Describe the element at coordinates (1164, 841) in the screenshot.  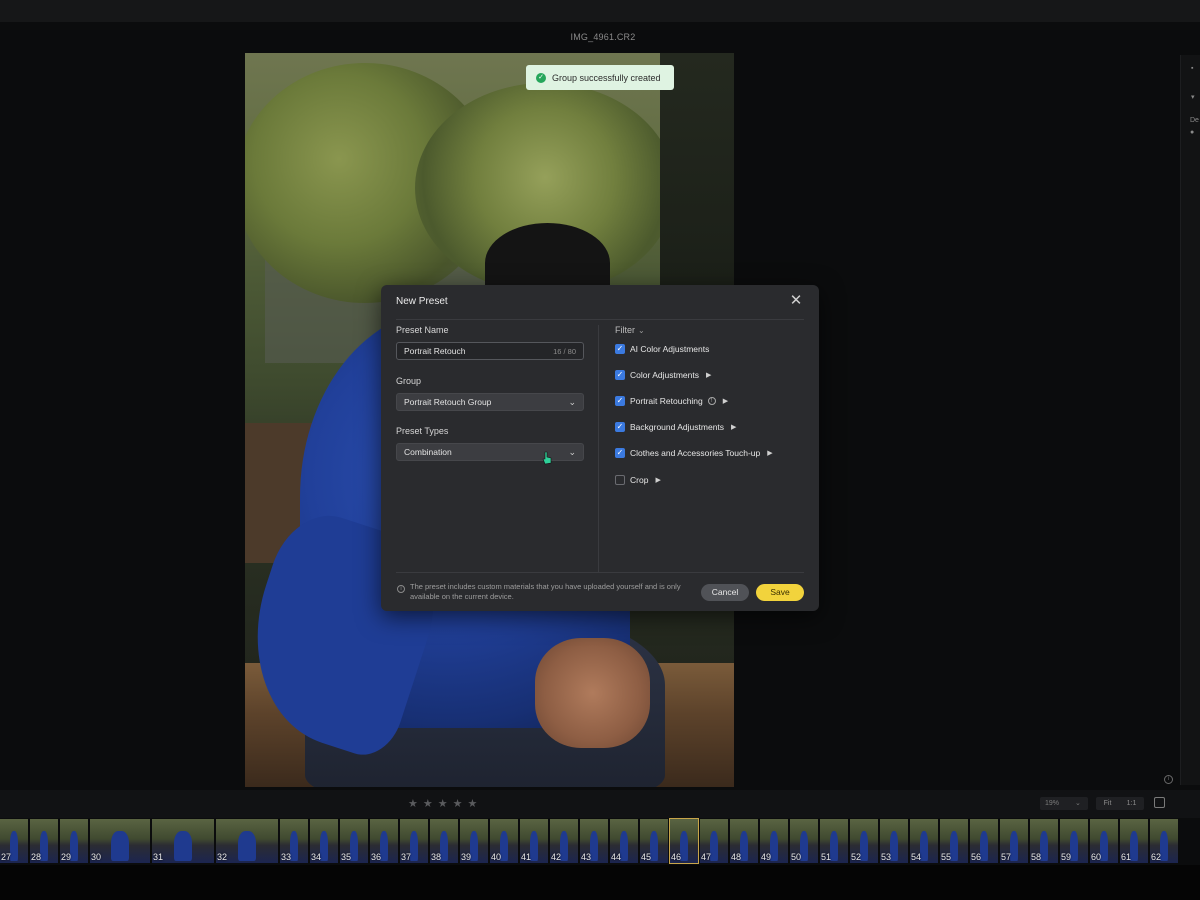
I see `filmstrip-thumbnail: 62` at that location.